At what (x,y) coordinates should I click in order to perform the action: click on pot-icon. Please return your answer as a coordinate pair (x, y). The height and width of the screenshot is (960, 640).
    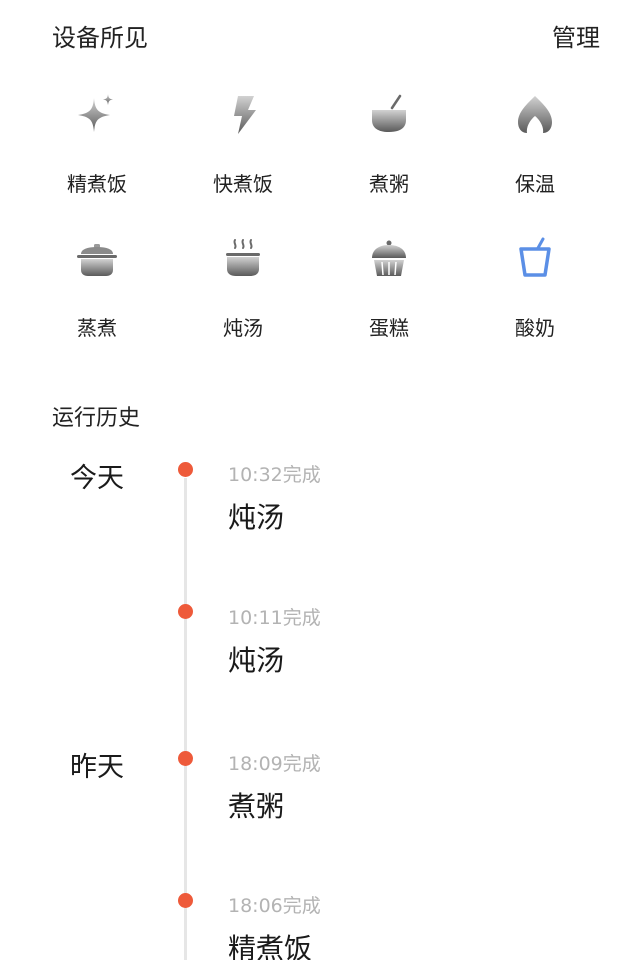
    Looking at the image, I should click on (97, 259).